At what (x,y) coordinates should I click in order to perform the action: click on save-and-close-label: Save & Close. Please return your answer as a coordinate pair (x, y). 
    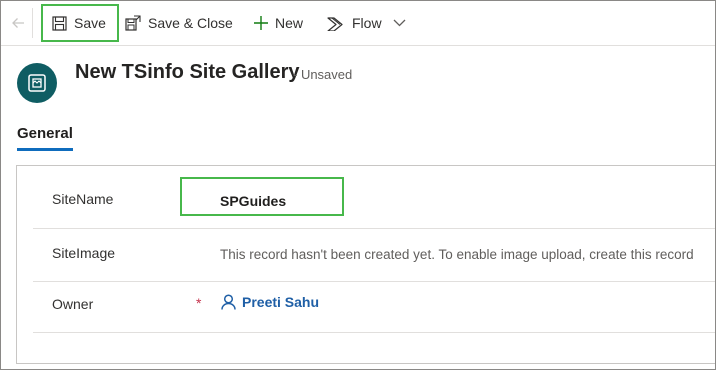
    Looking at the image, I should click on (190, 23).